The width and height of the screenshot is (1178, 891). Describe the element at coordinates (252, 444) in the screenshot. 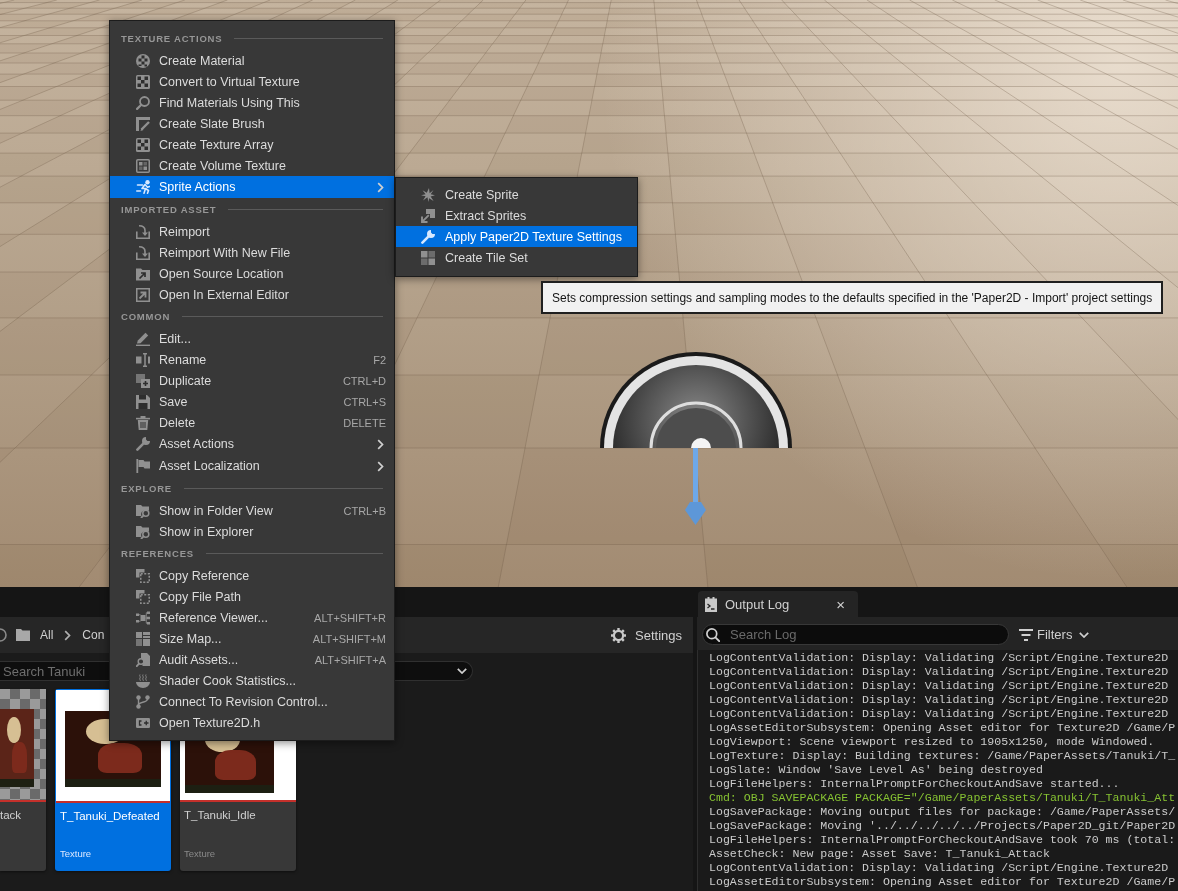

I see `menu-item: Asset Actions` at that location.